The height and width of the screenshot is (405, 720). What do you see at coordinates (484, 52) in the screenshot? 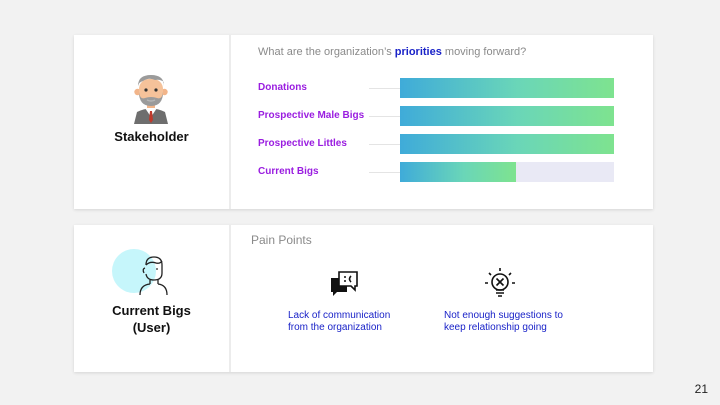
I see `question-suffix: moving forward?` at bounding box center [484, 52].